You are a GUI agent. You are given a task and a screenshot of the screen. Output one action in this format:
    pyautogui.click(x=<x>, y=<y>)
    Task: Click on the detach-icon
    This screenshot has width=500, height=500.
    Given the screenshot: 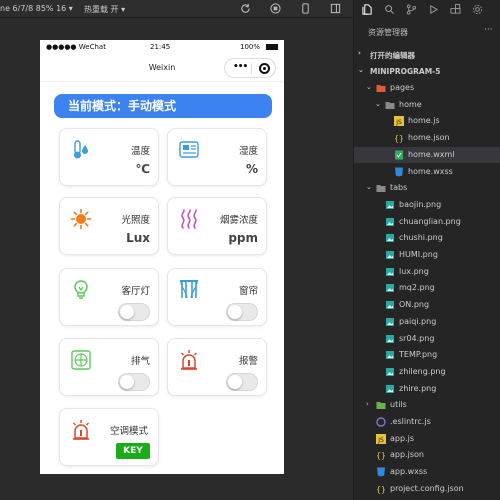 What is the action you would take?
    pyautogui.click(x=335, y=8)
    